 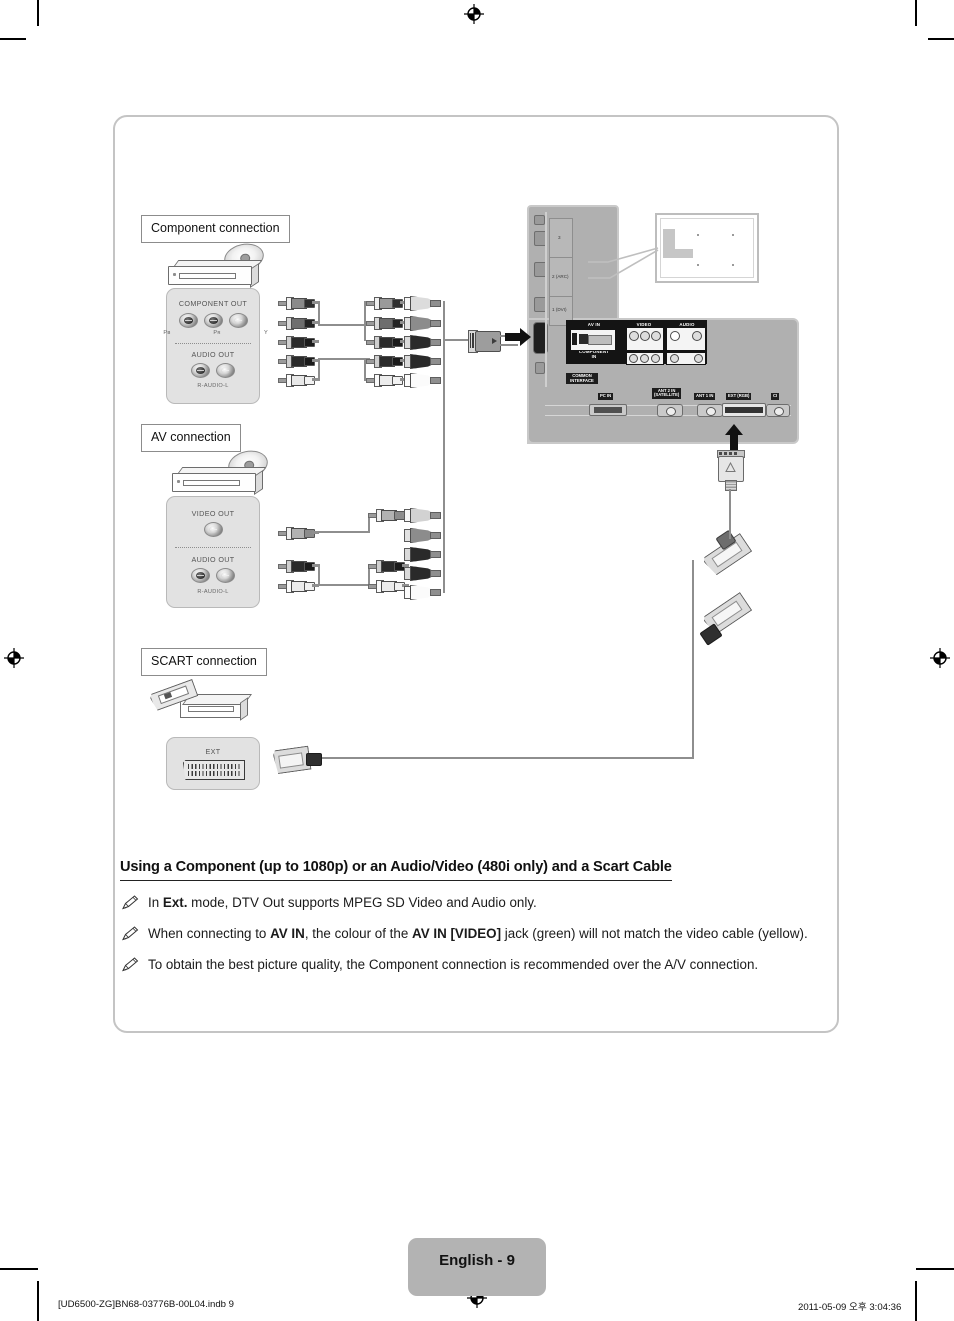 I want to click on footer-rule-right, so click(x=935, y=1269).